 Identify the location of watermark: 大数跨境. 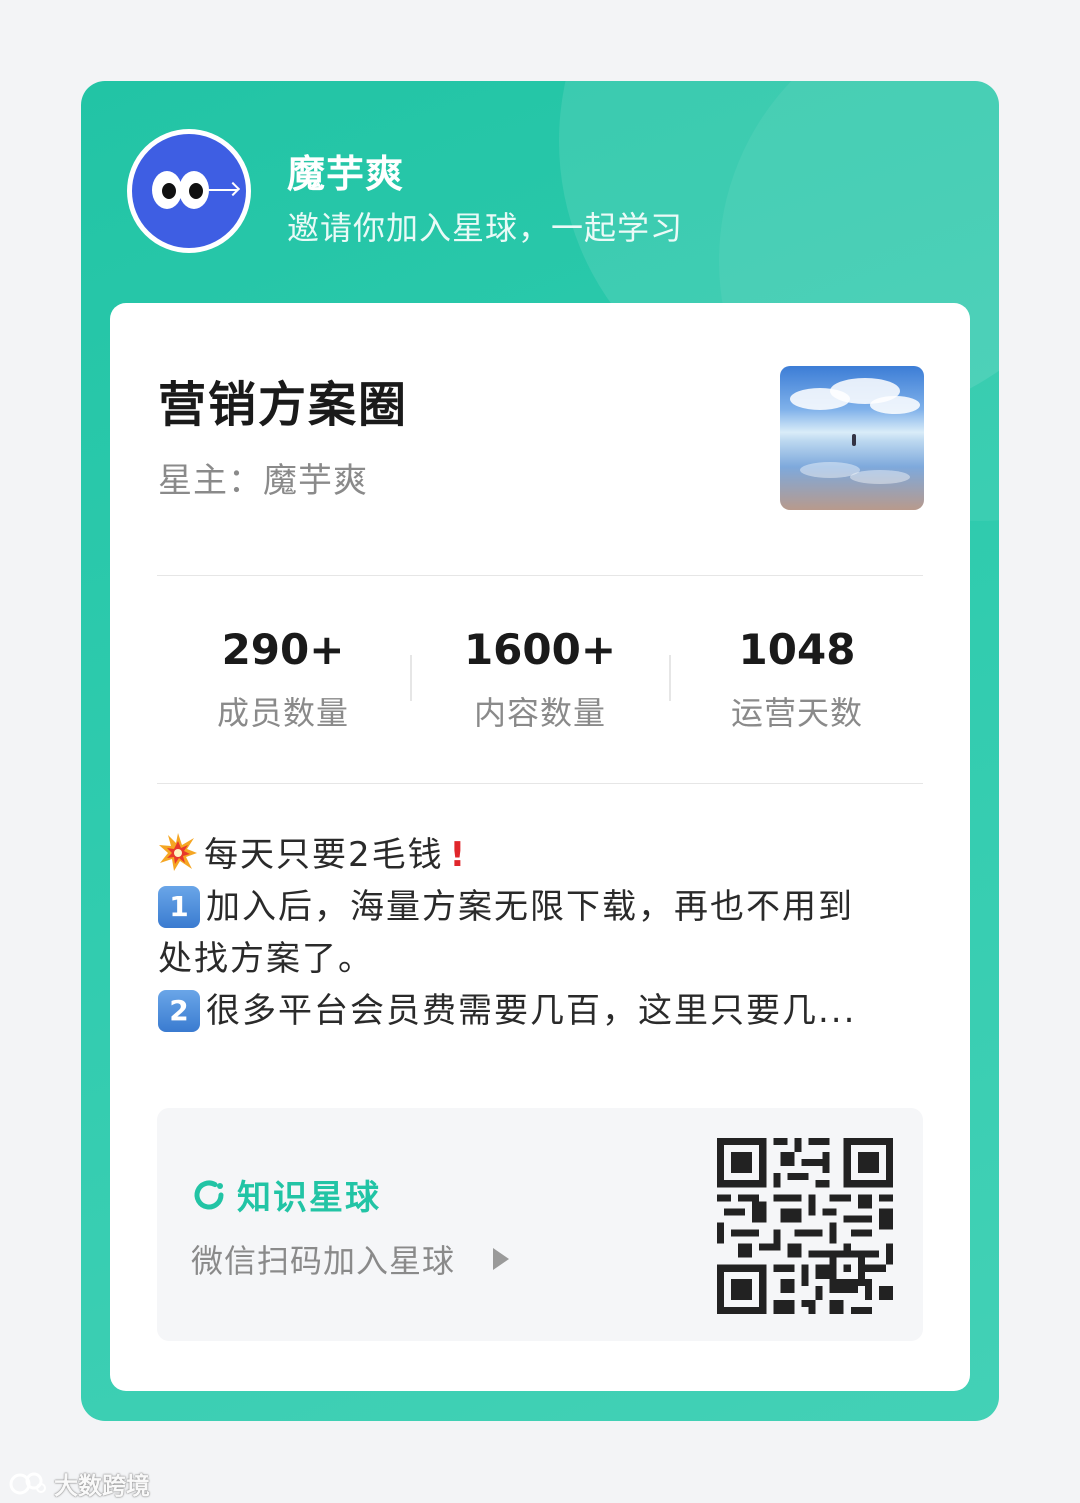
(79, 1483).